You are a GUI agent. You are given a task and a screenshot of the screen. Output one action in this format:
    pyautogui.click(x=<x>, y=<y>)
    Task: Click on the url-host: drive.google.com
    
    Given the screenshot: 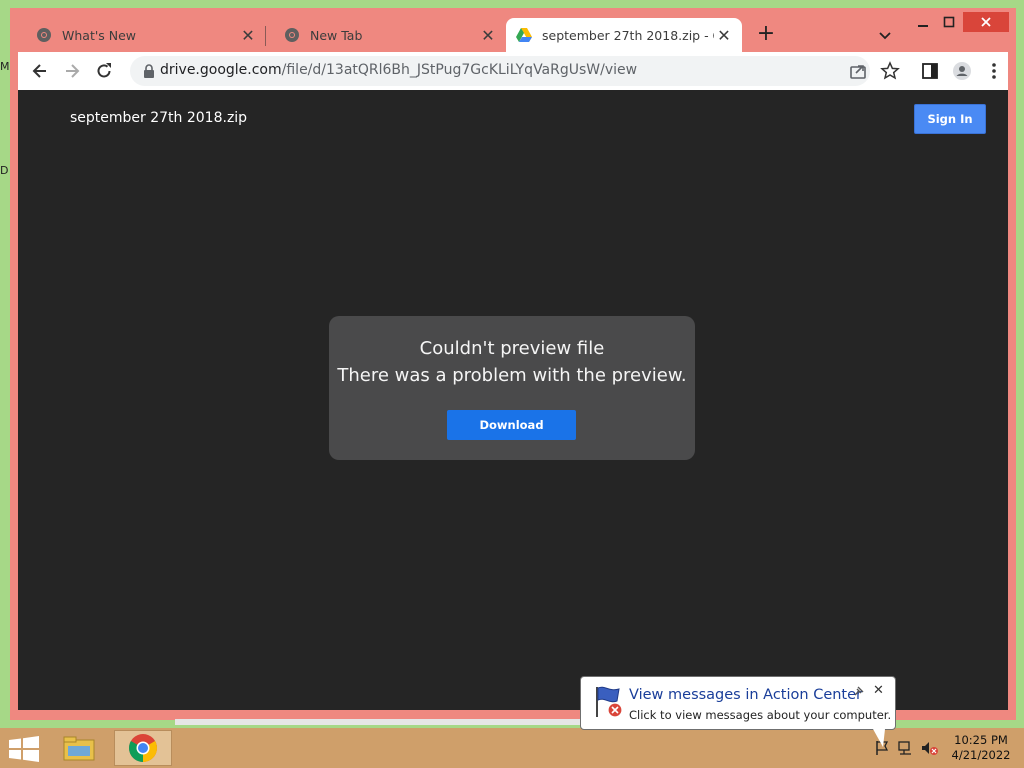 What is the action you would take?
    pyautogui.click(x=221, y=70)
    